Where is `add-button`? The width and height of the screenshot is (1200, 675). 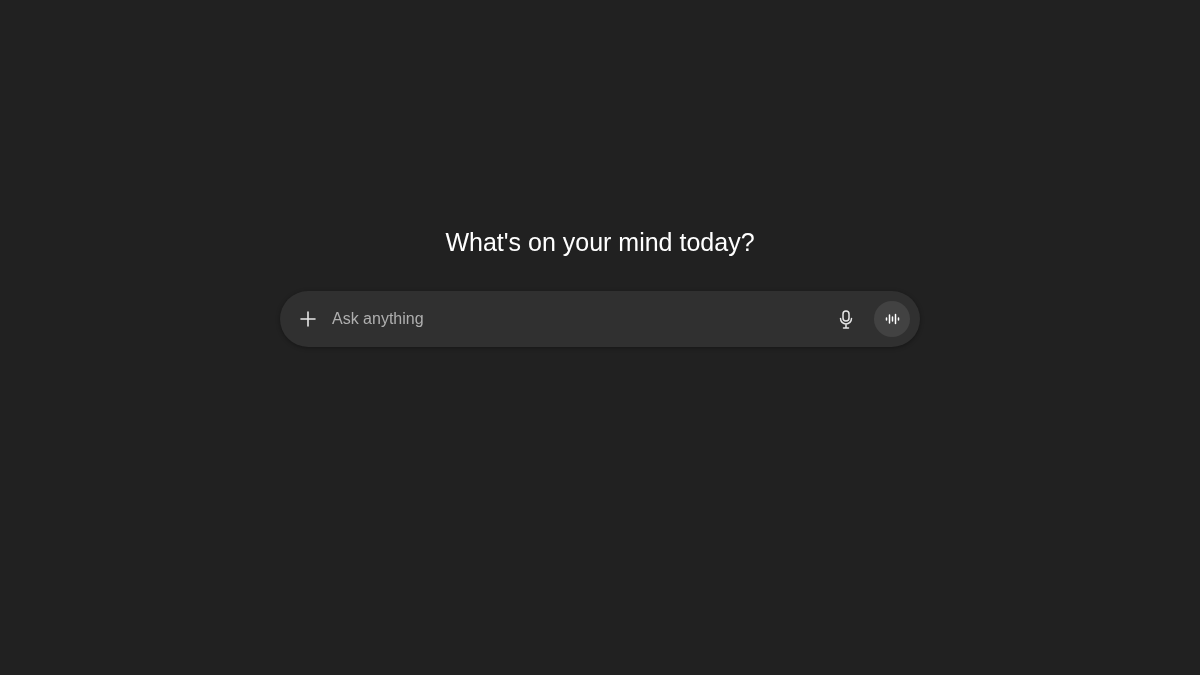
add-button is located at coordinates (308, 319).